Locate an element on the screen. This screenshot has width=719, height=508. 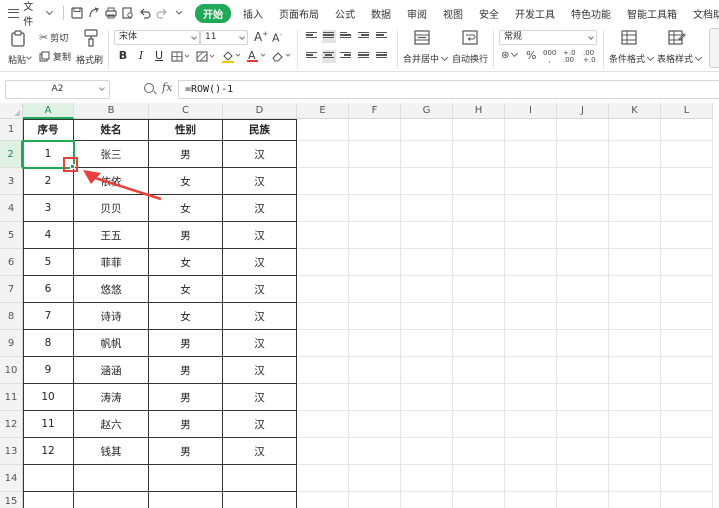
arrow-shaft is located at coordinates (126, 188).